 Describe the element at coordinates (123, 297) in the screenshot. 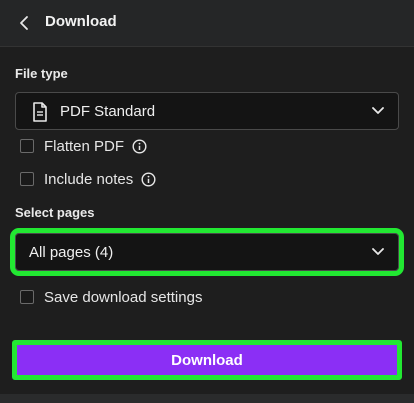

I see `save-settings-label: Save download settings` at that location.